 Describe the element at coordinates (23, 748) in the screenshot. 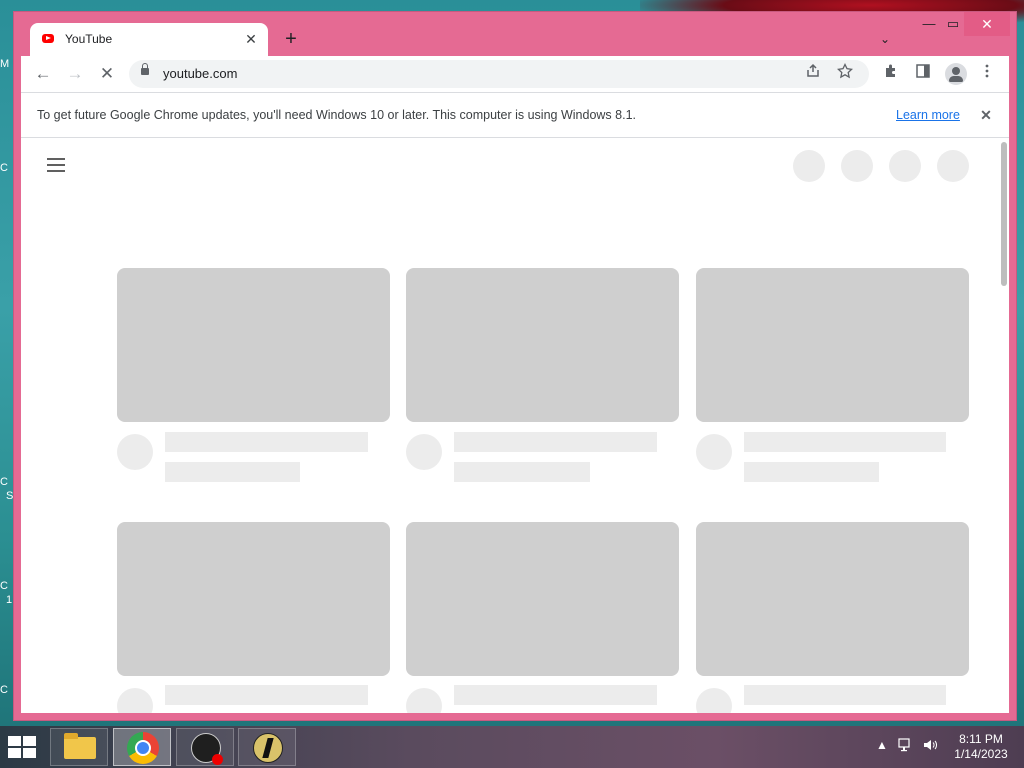

I see `windows-start-icon` at that location.